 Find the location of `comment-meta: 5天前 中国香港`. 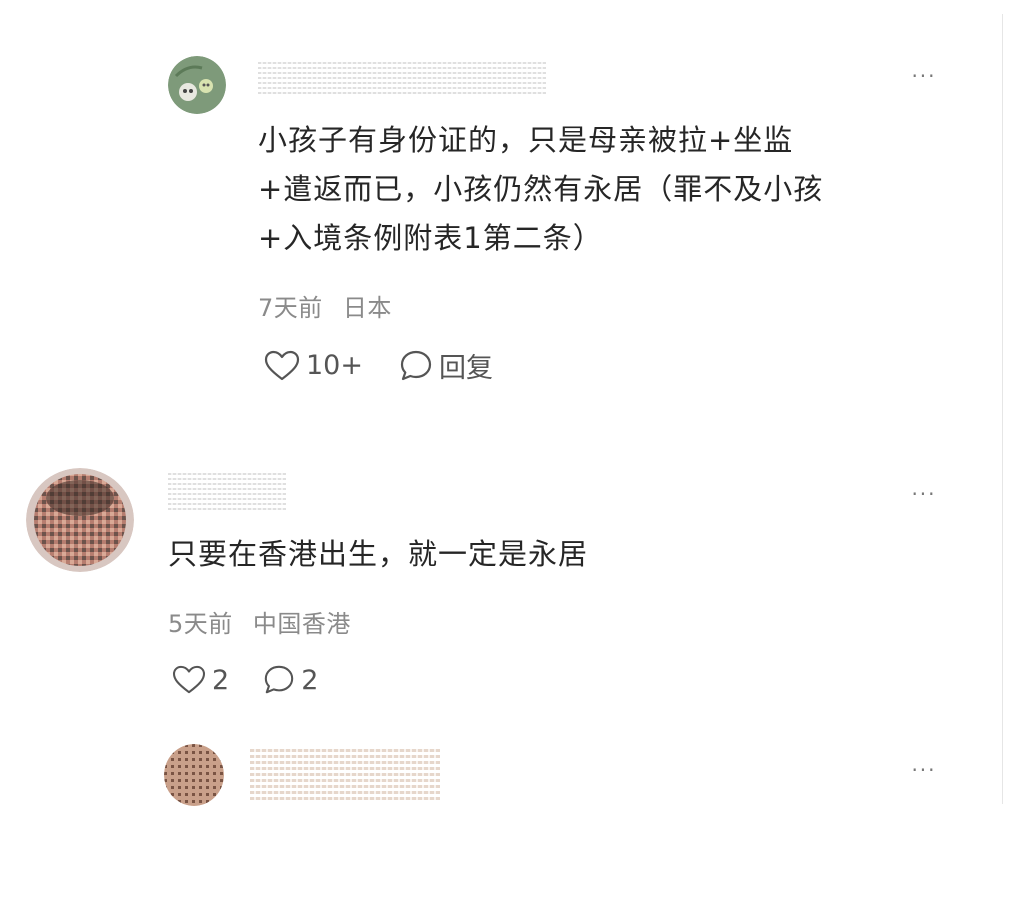

comment-meta: 5天前 中国香港 is located at coordinates (259, 621).